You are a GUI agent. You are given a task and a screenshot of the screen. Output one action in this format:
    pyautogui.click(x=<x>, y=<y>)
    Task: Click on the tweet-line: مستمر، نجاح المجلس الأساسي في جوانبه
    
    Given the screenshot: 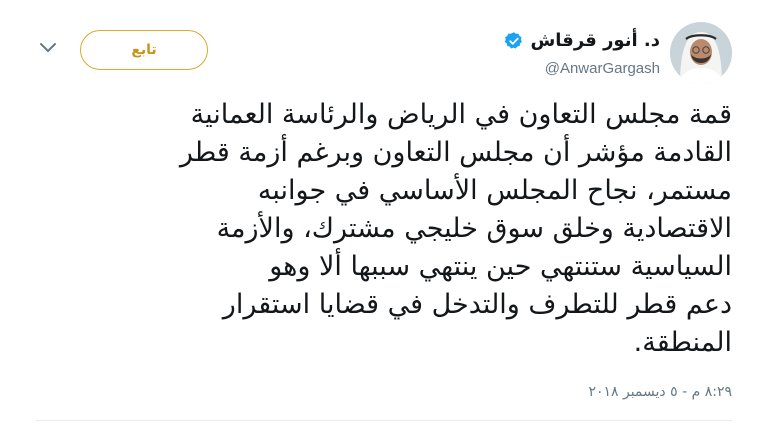 What is the action you would take?
    pyautogui.click(x=494, y=190)
    